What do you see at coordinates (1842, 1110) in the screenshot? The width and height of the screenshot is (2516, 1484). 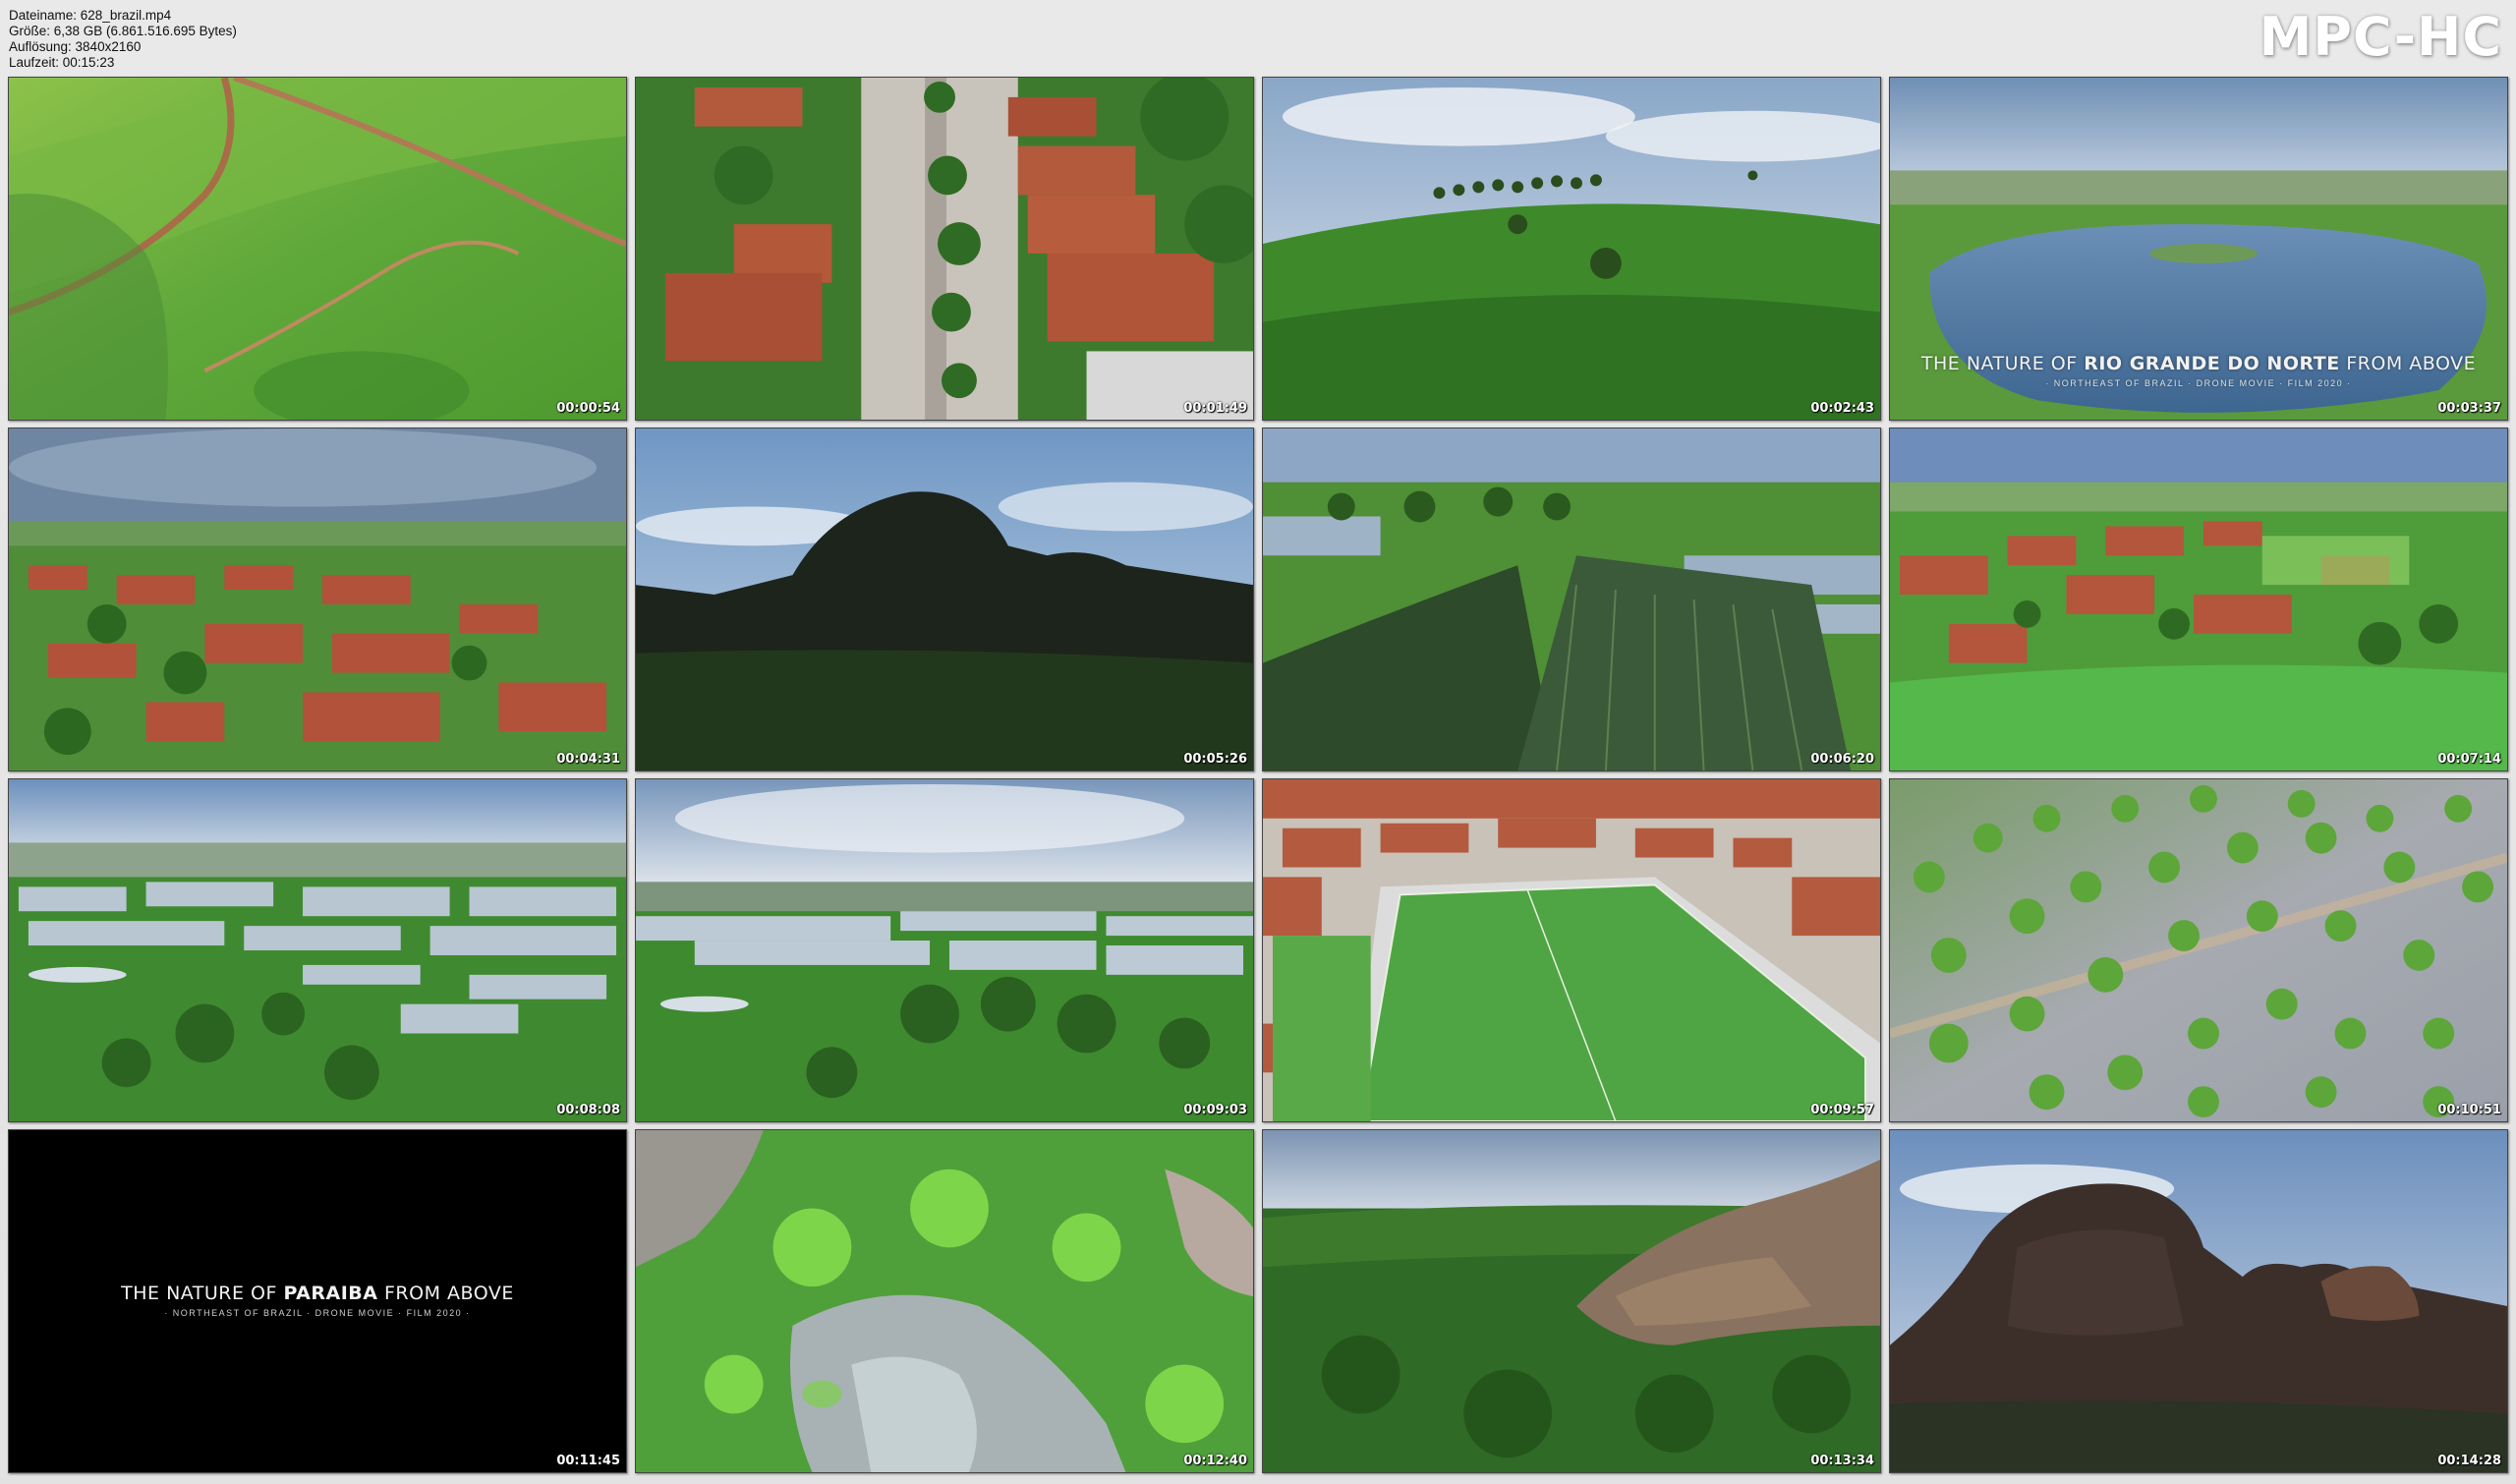 I see `timestamp: 00:09:57` at bounding box center [1842, 1110].